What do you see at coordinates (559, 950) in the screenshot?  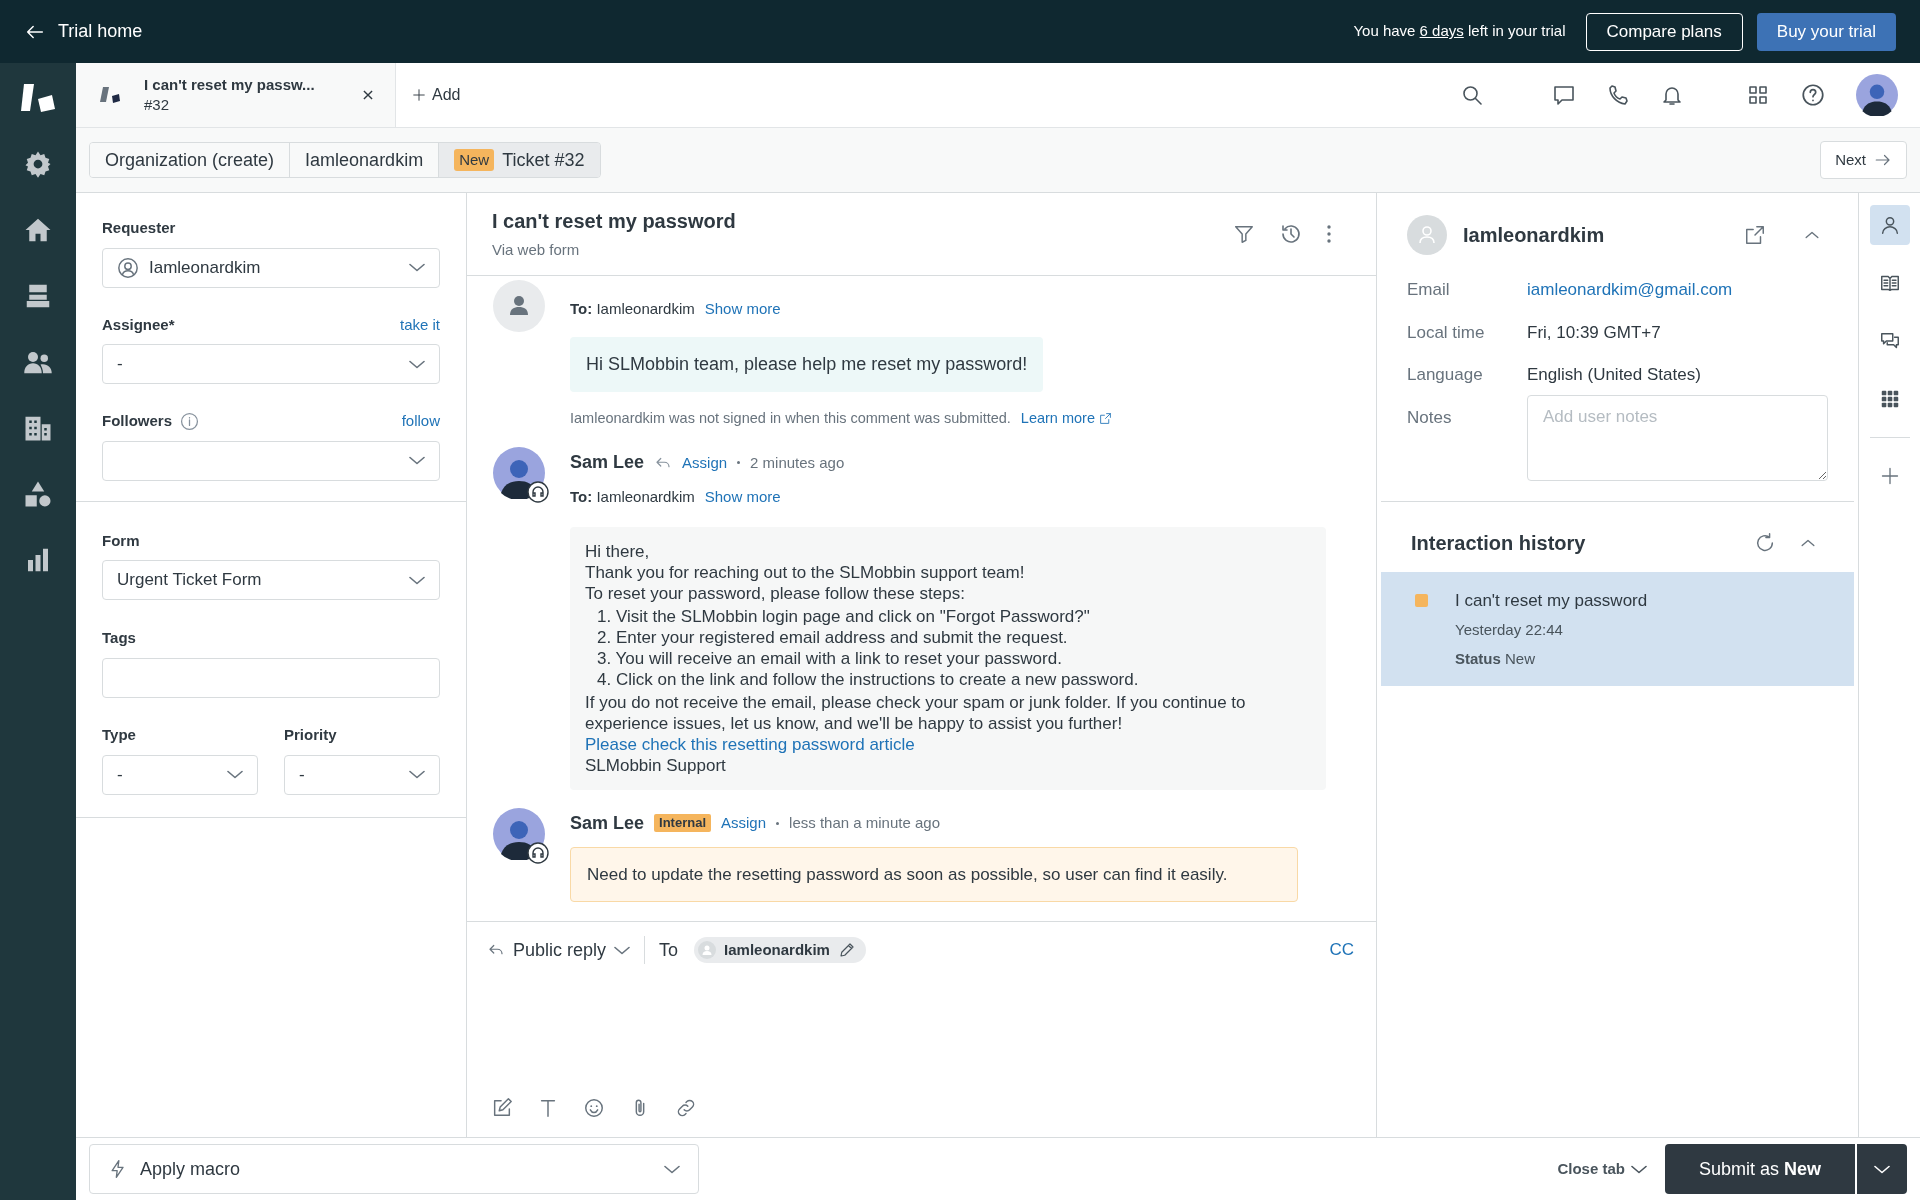 I see `reply-mode-button: Public reply` at bounding box center [559, 950].